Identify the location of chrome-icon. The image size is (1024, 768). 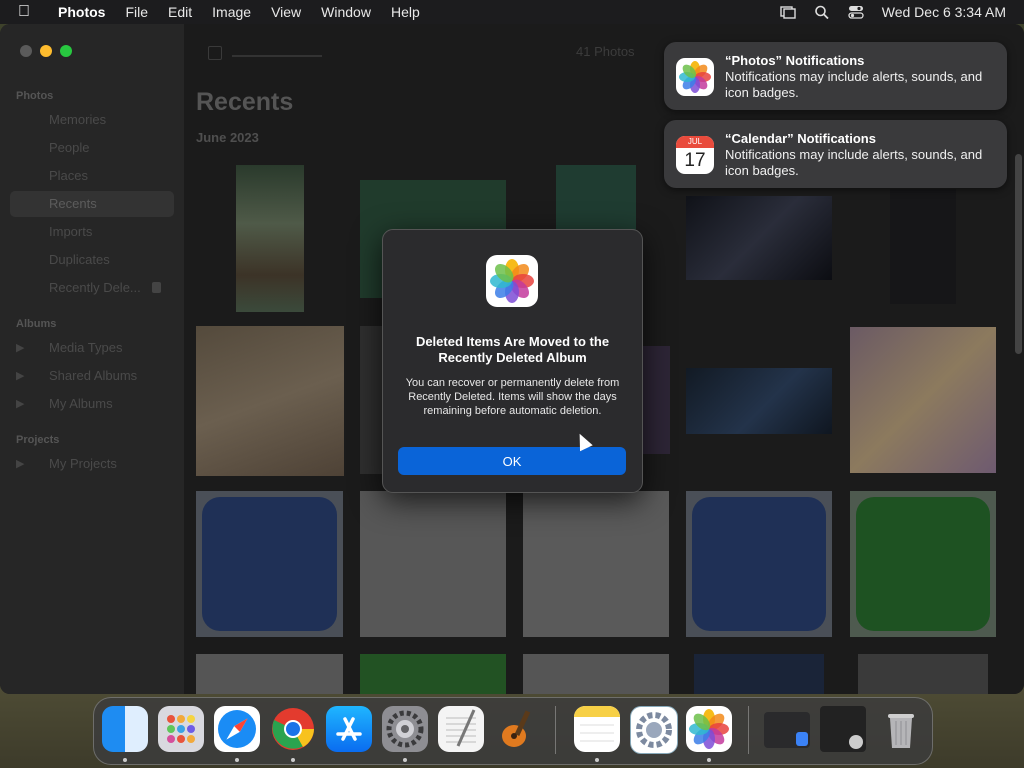
(293, 729).